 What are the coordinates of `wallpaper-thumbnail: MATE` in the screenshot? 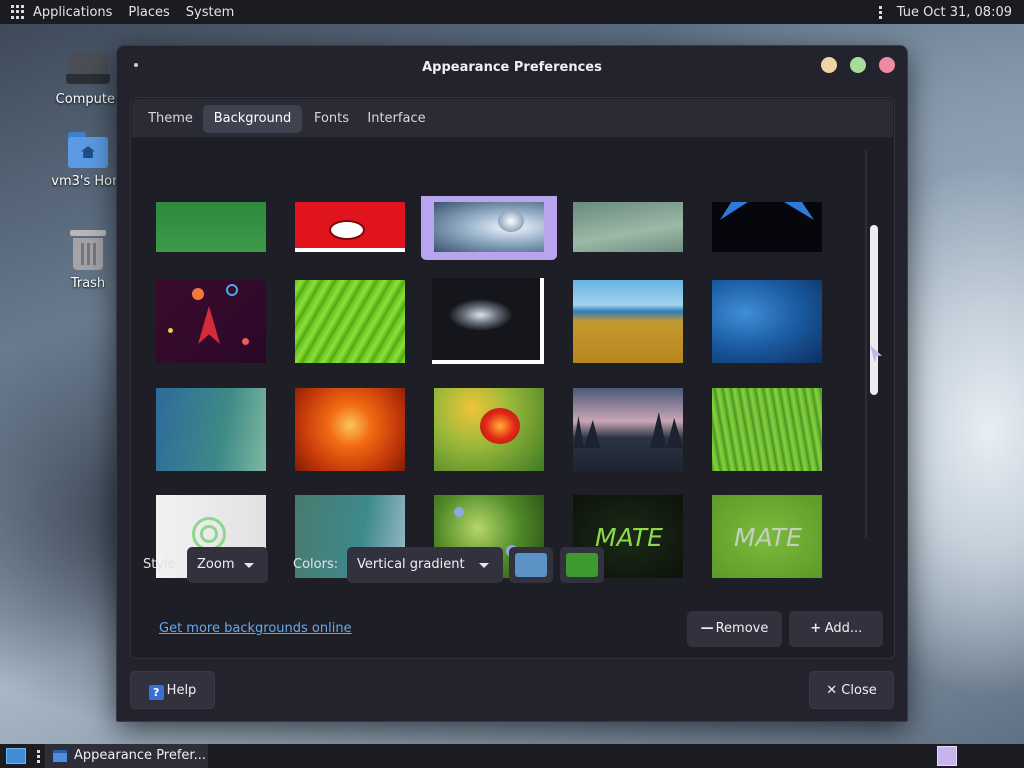 It's located at (767, 536).